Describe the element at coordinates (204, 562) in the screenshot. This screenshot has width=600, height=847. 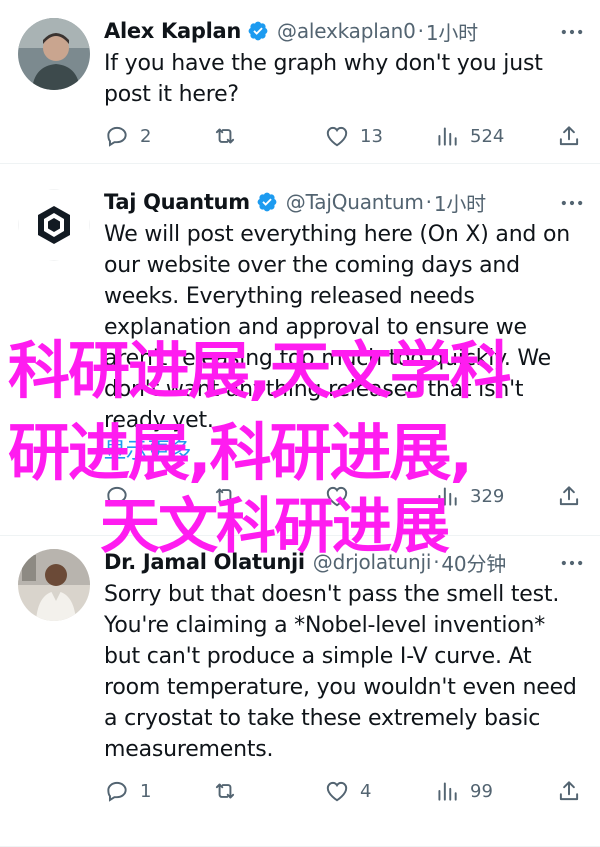
I see `author-name: Dr. Jamal Olatunji` at that location.